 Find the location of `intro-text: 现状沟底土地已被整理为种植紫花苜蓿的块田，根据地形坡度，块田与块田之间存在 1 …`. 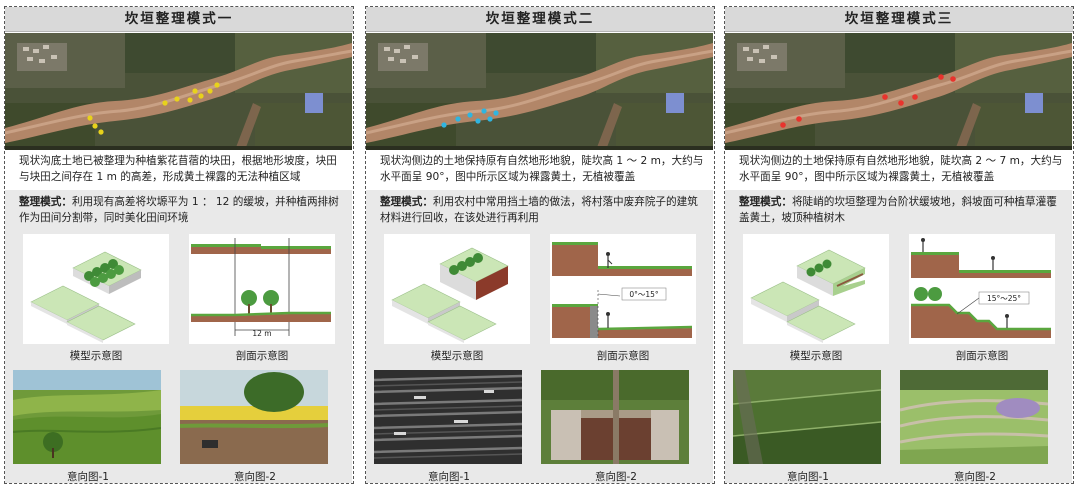

intro-text: 现状沟底土地已被整理为种植紫花苜蓿的块田，根据地形坡度，块田与块田之间存在 1 … is located at coordinates (178, 169).